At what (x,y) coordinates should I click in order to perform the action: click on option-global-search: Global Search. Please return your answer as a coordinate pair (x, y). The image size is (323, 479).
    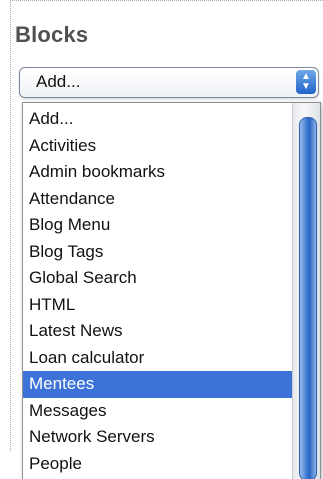
    Looking at the image, I should click on (171, 278).